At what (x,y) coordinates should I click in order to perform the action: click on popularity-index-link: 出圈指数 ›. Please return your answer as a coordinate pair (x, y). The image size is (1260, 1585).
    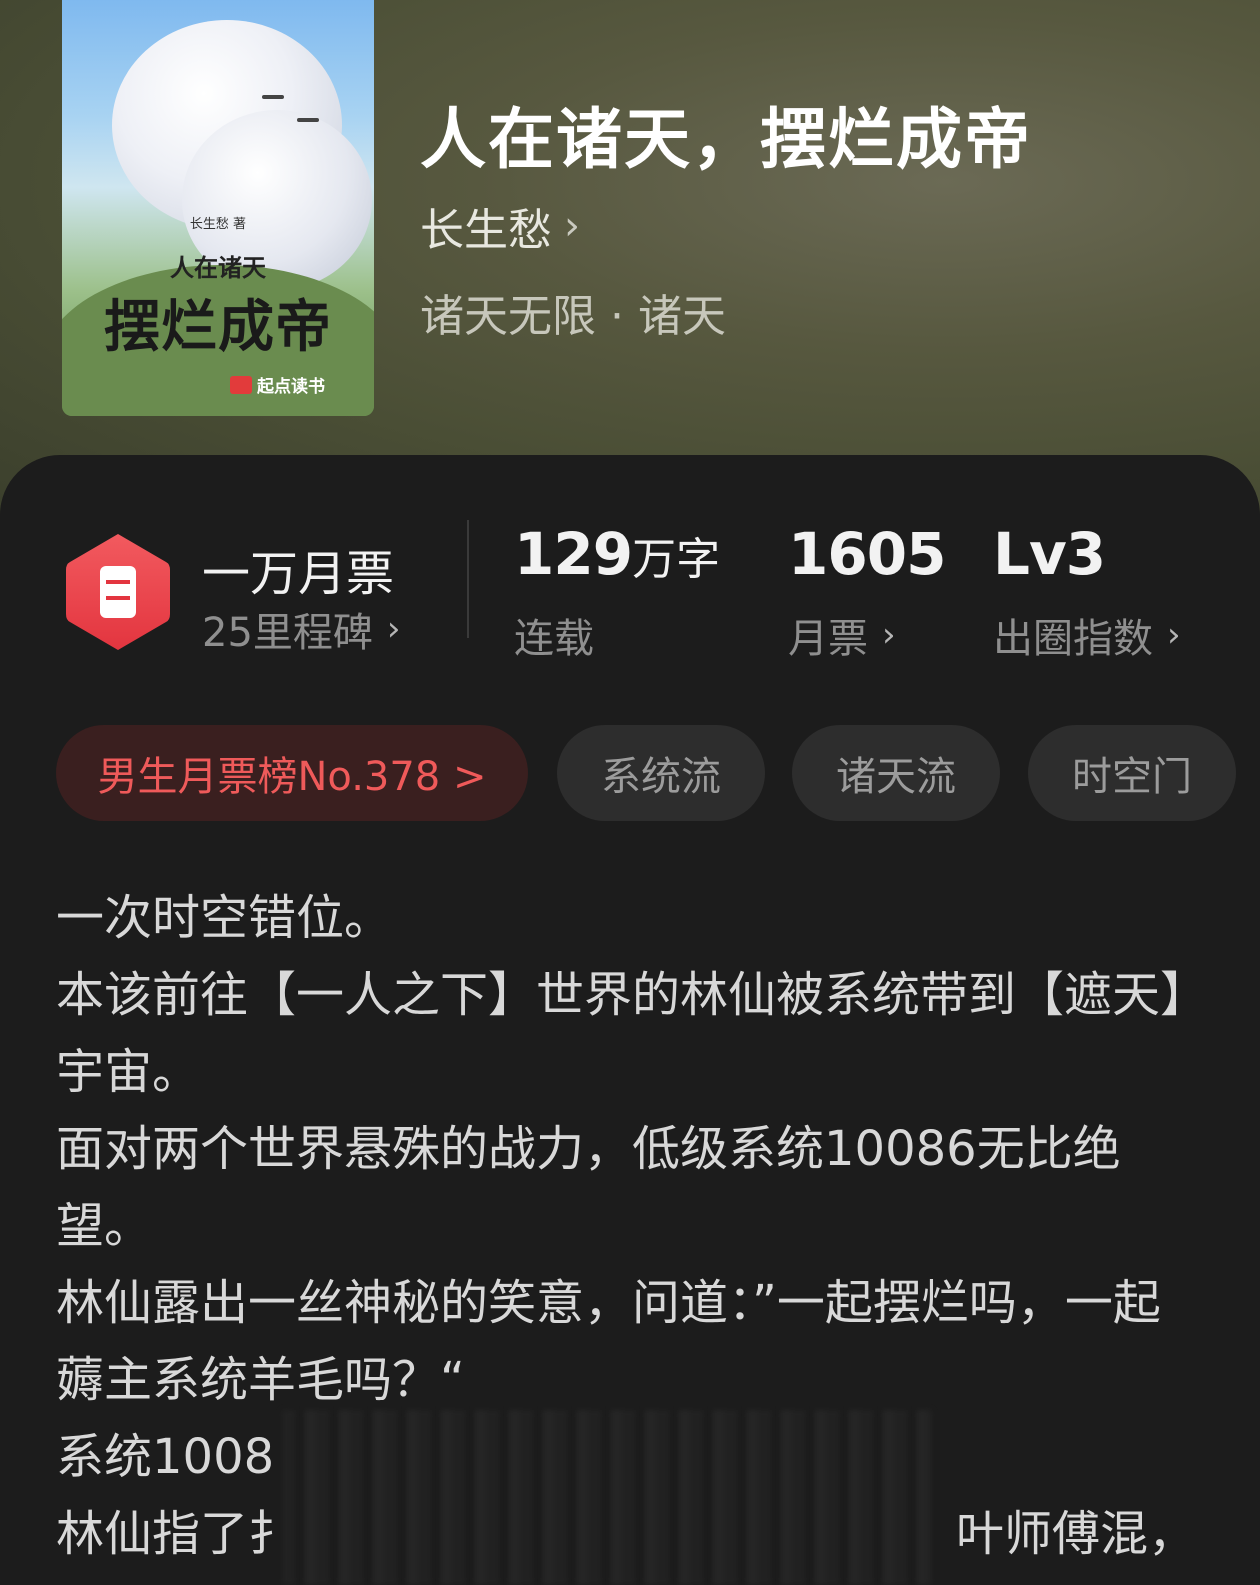
    Looking at the image, I should click on (1087, 635).